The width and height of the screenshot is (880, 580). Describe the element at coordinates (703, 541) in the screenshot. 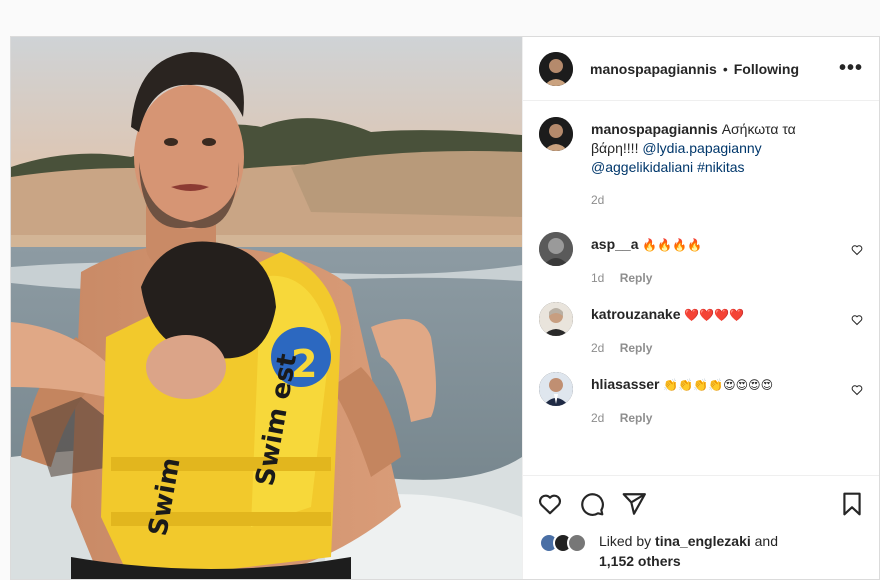

I see `liker-username: tina_englezaki` at that location.